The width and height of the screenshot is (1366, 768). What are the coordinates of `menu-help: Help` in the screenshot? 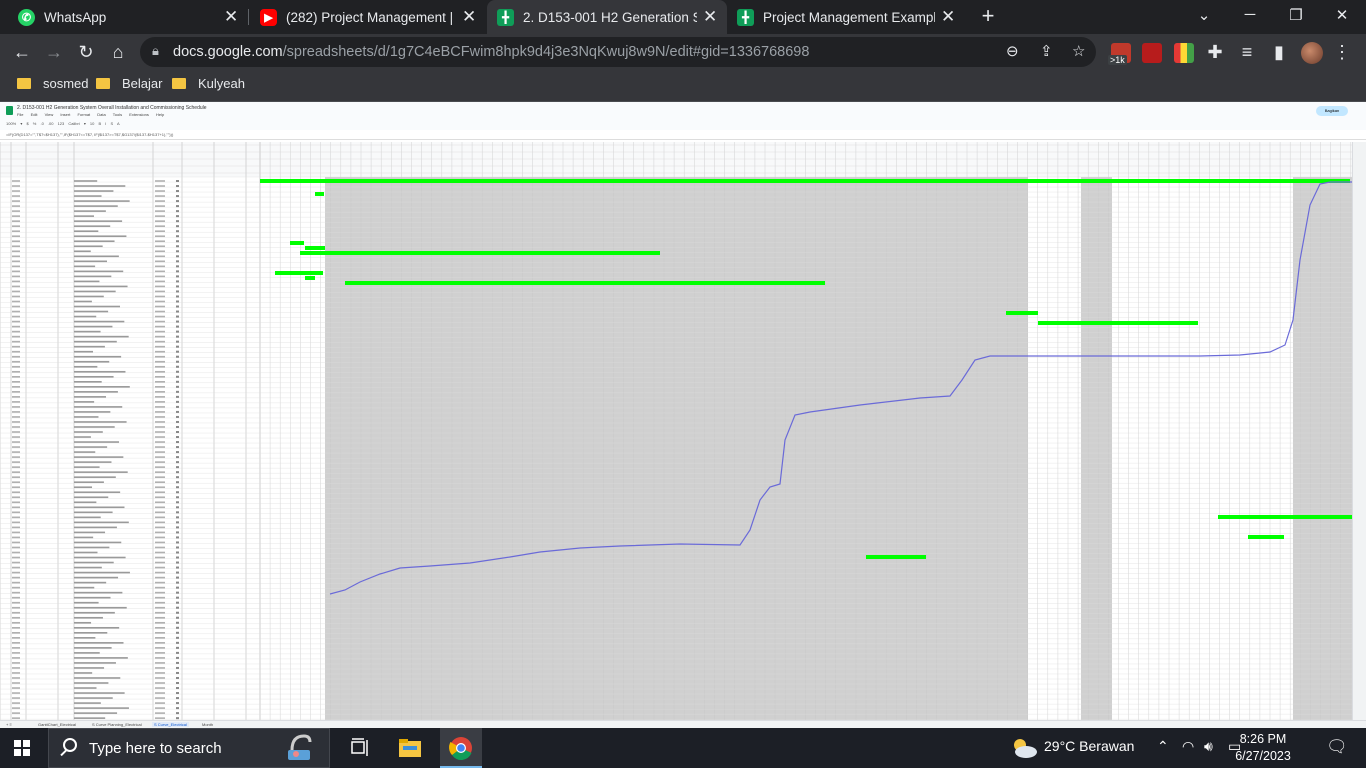 It's located at (160, 114).